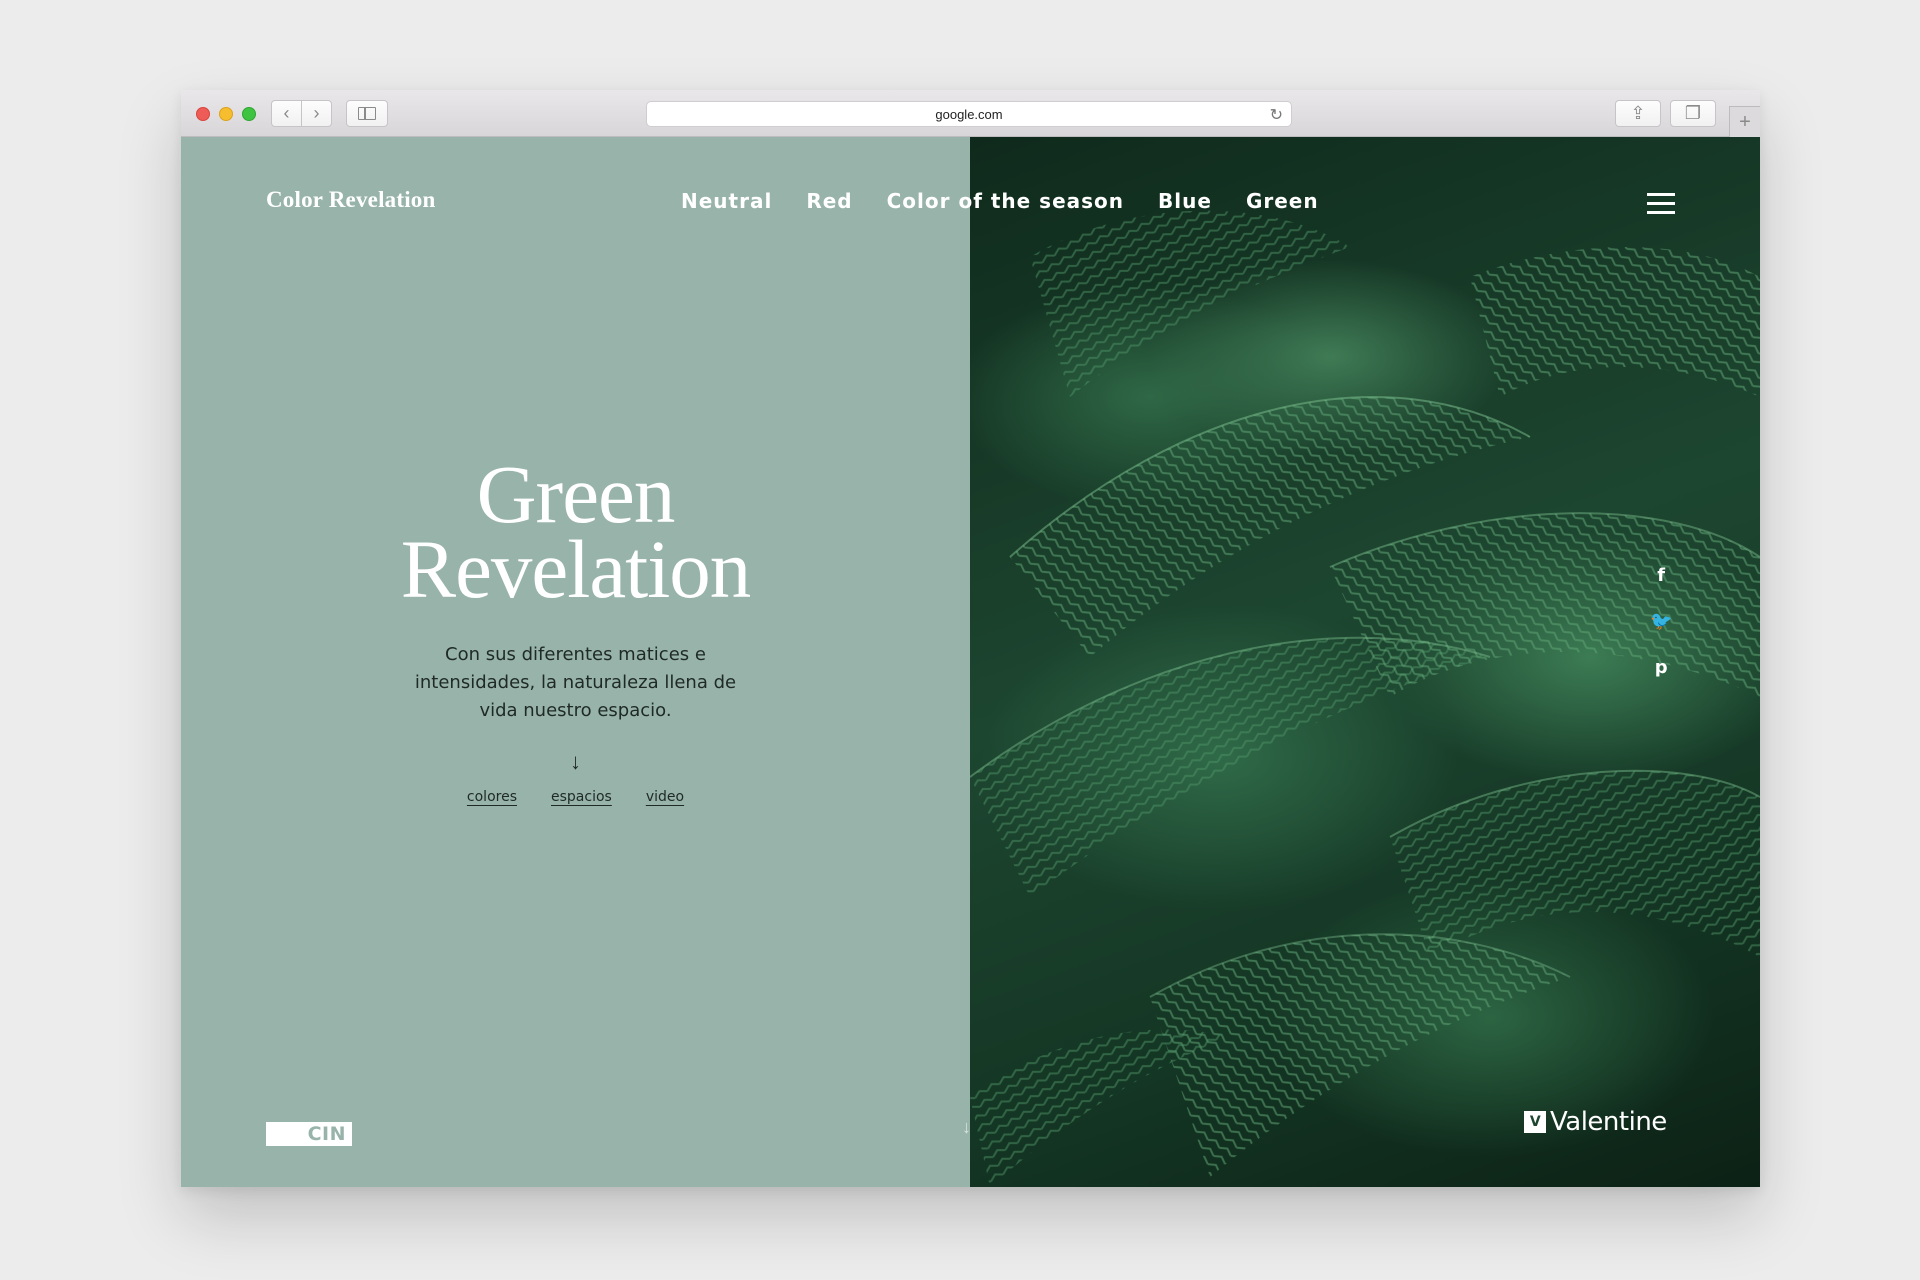 The width and height of the screenshot is (1920, 1280). I want to click on link-espacios: espacios, so click(581, 797).